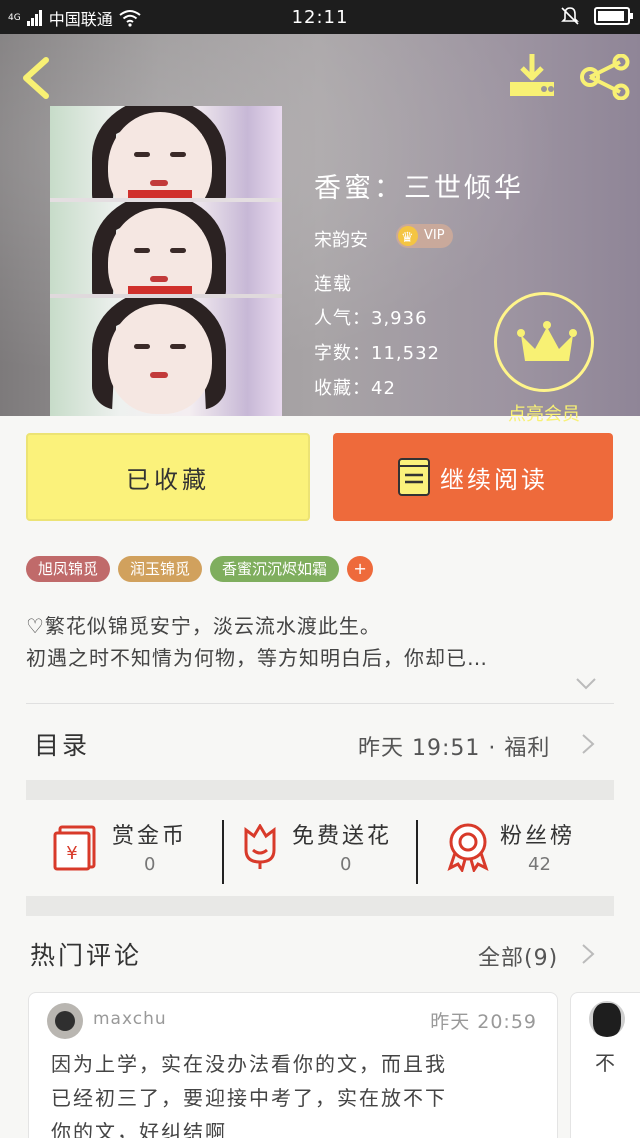 The height and width of the screenshot is (1138, 640). What do you see at coordinates (517, 856) in the screenshot?
I see `fan-ranking-button: 粉丝榜 42` at bounding box center [517, 856].